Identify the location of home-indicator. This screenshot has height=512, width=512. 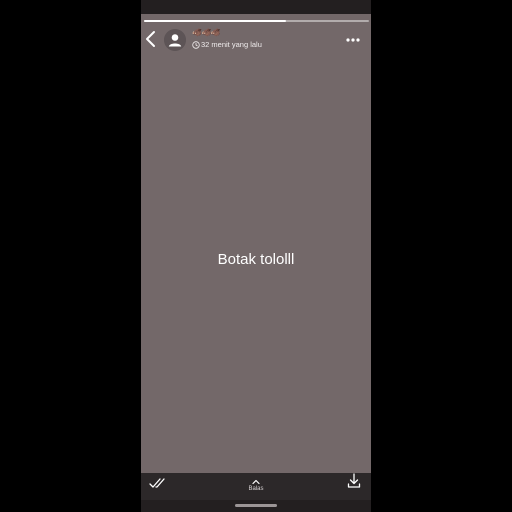
(256, 505).